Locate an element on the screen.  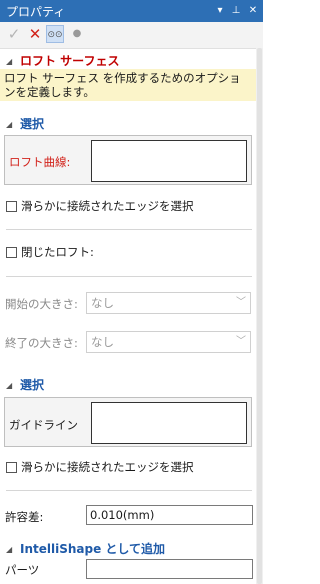
loft-surface-header: ◢ ロフト サーフェス is located at coordinates (62, 60).